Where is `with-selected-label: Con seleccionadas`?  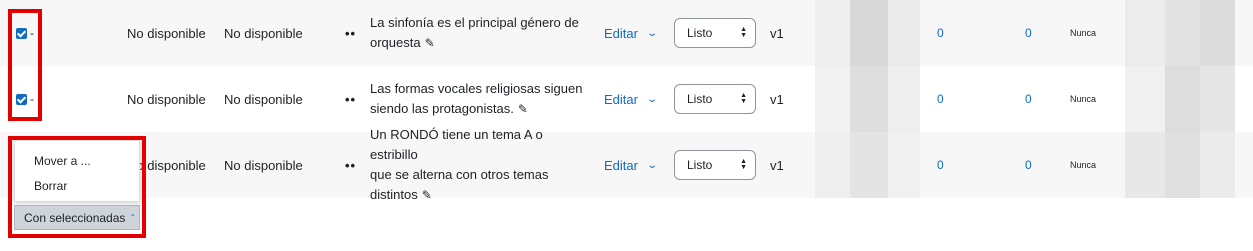 with-selected-label: Con seleccionadas is located at coordinates (75, 217).